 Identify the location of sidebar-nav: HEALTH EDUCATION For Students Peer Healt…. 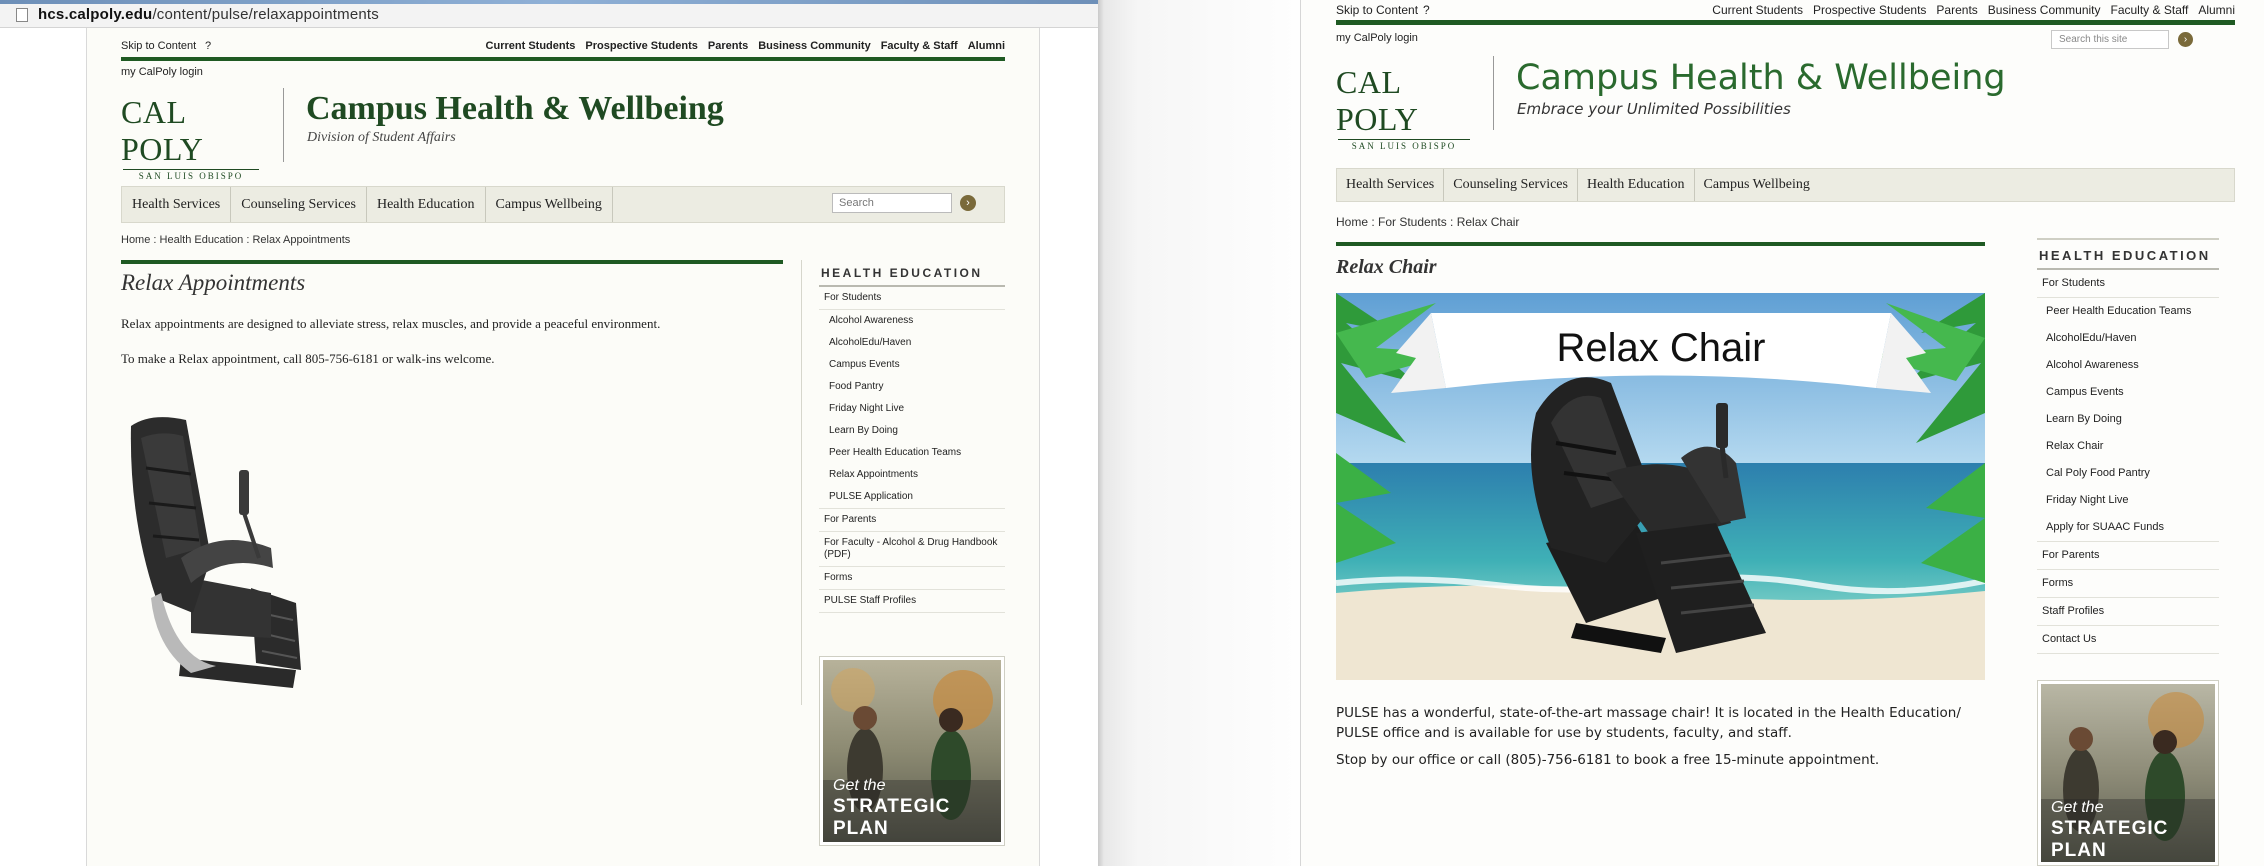
(2128, 446).